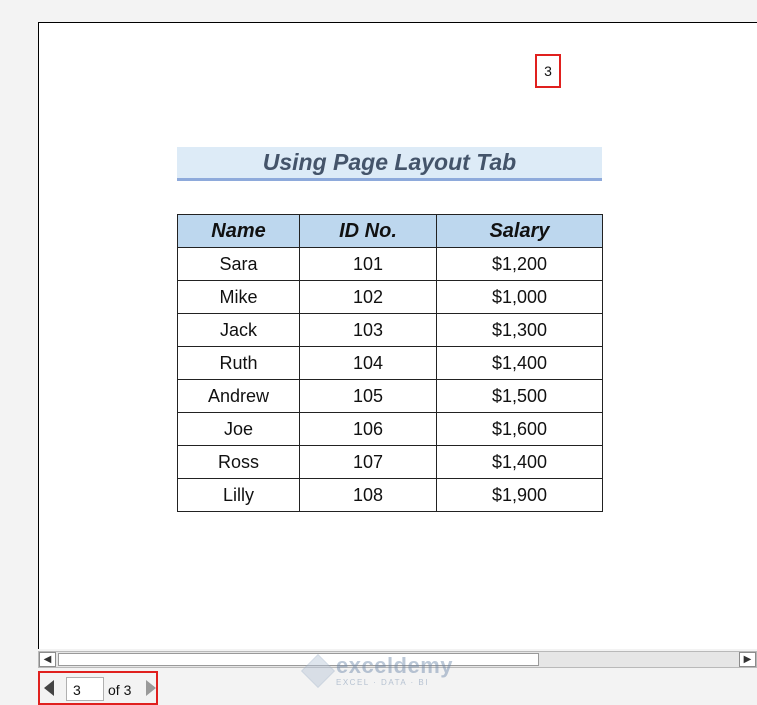 This screenshot has height=705, width=757. Describe the element at coordinates (519, 264) in the screenshot. I see `cell-salary: $1,200` at that location.